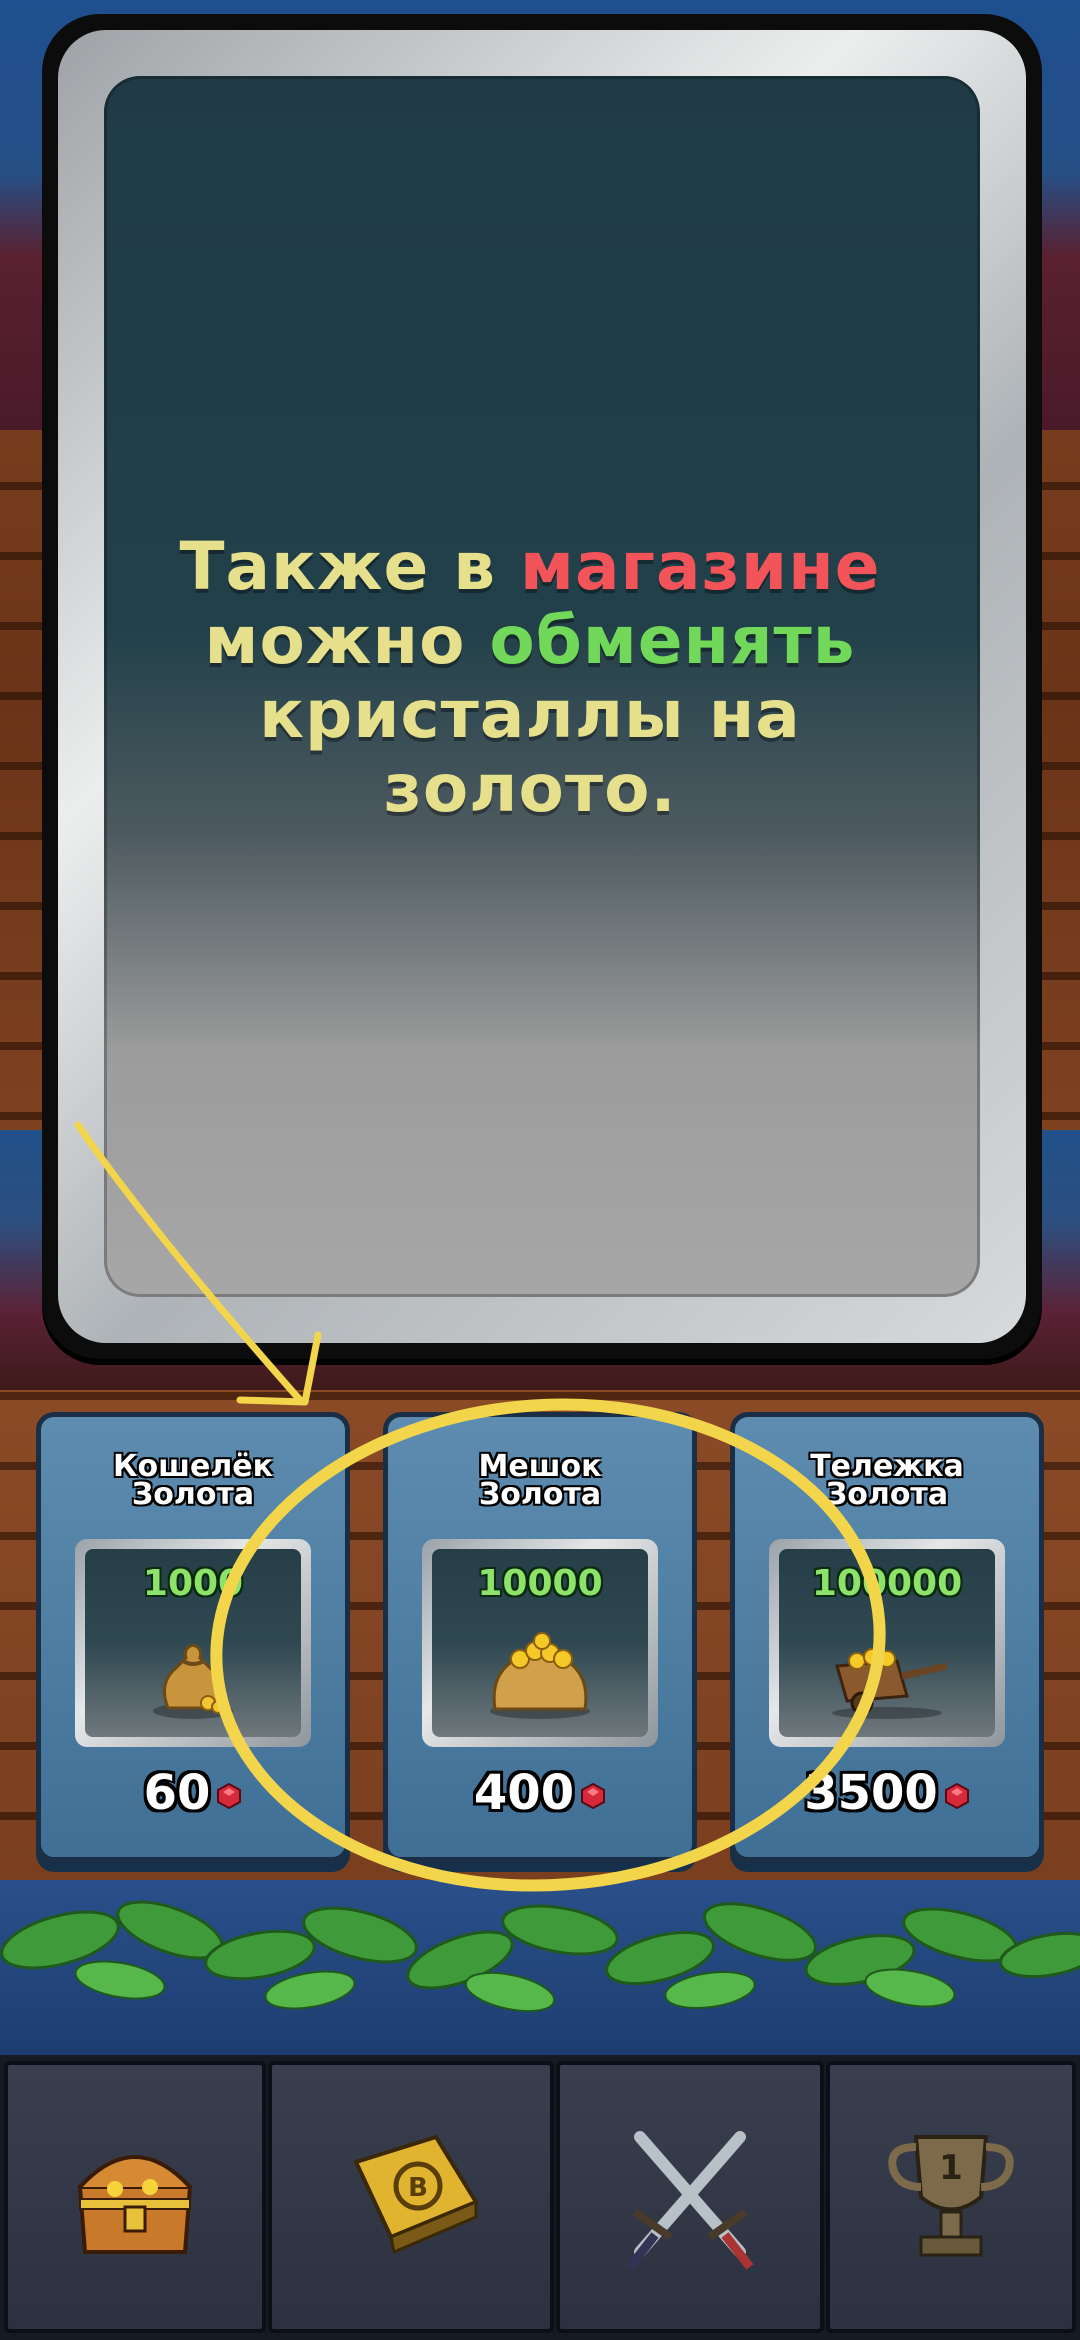  I want to click on crossed-swords-icon, so click(690, 2200).